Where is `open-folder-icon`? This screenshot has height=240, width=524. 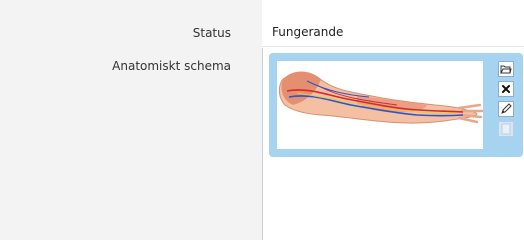 open-folder-icon is located at coordinates (506, 69).